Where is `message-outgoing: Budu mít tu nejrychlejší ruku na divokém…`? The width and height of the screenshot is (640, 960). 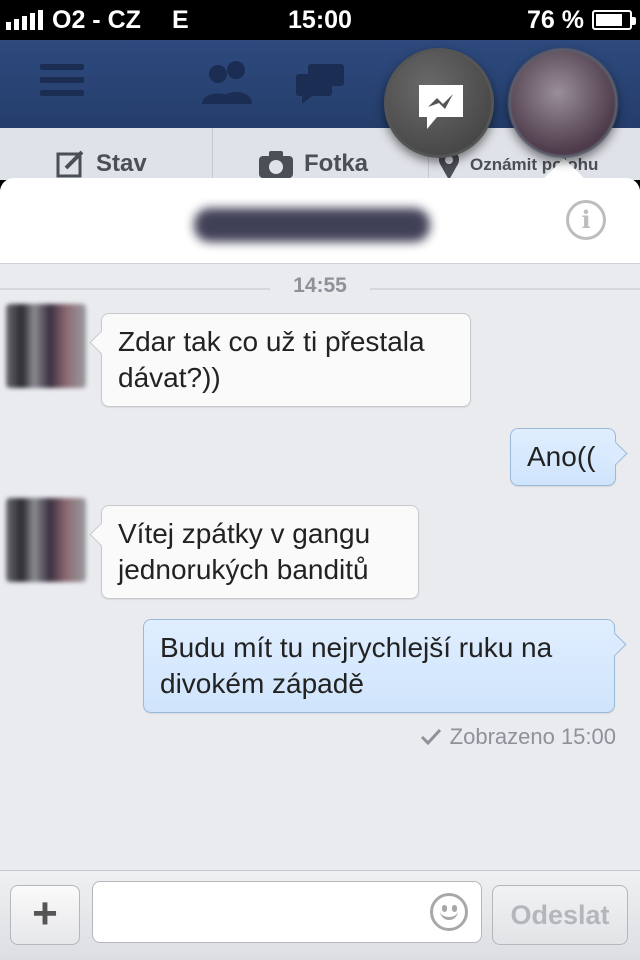
message-outgoing: Budu mít tu nejrychlejší ruku na divokém… is located at coordinates (379, 666).